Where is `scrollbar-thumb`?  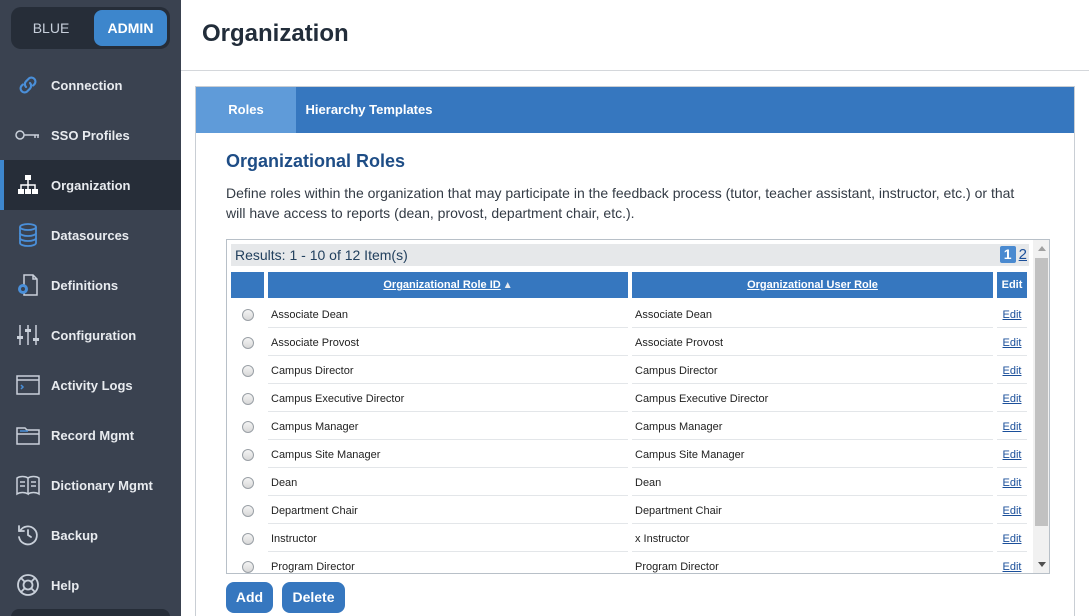 scrollbar-thumb is located at coordinates (1041, 392).